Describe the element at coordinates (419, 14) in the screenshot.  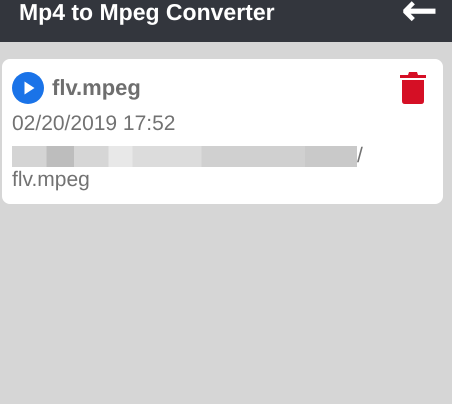
I see `back-button: ←` at that location.